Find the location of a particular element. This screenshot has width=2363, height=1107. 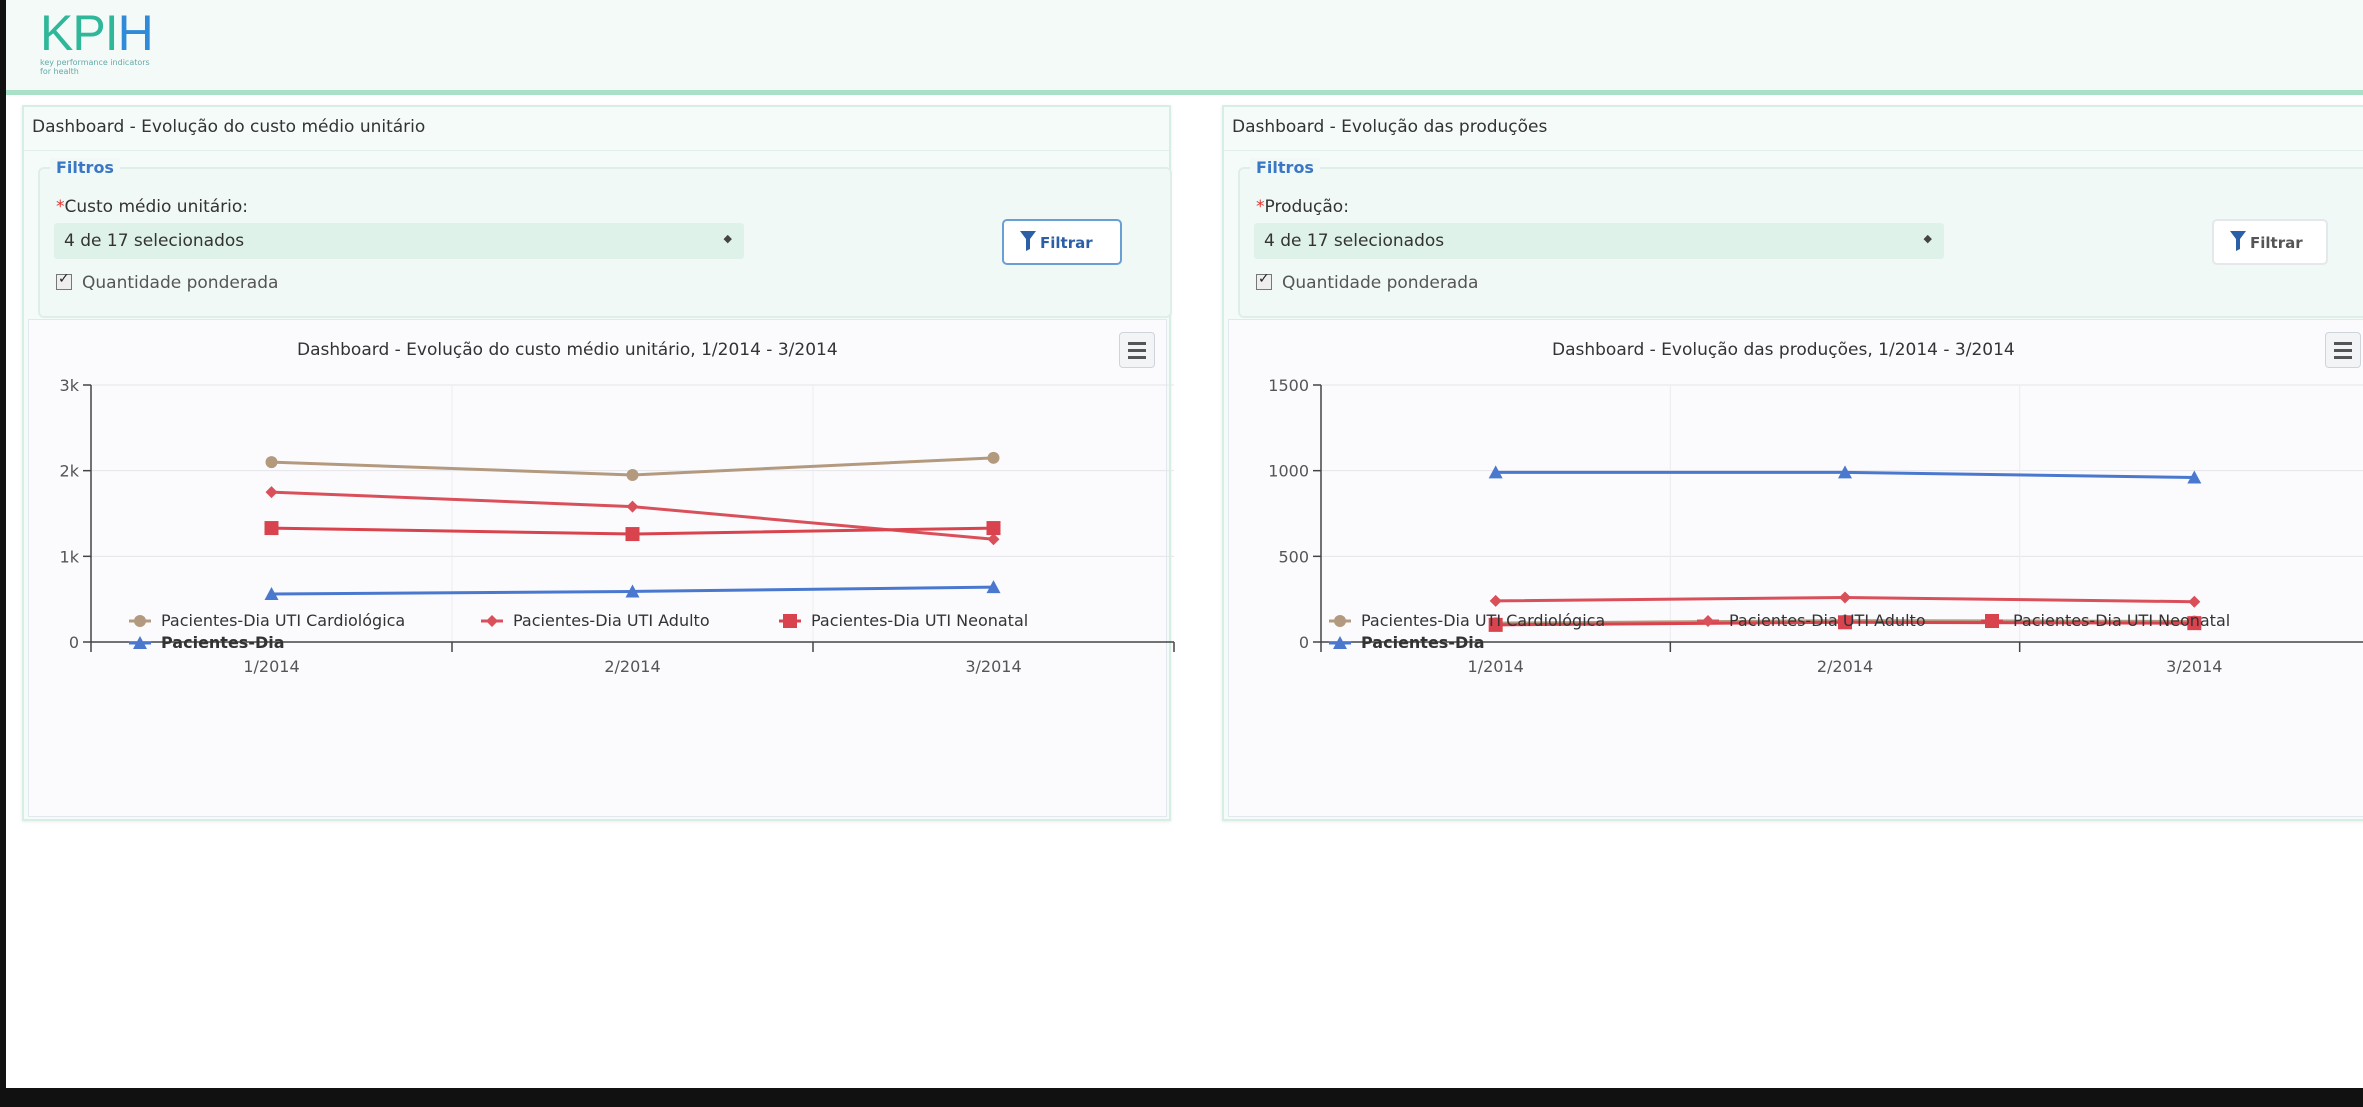

y-tick-label: 1500 is located at coordinates (1288, 385).